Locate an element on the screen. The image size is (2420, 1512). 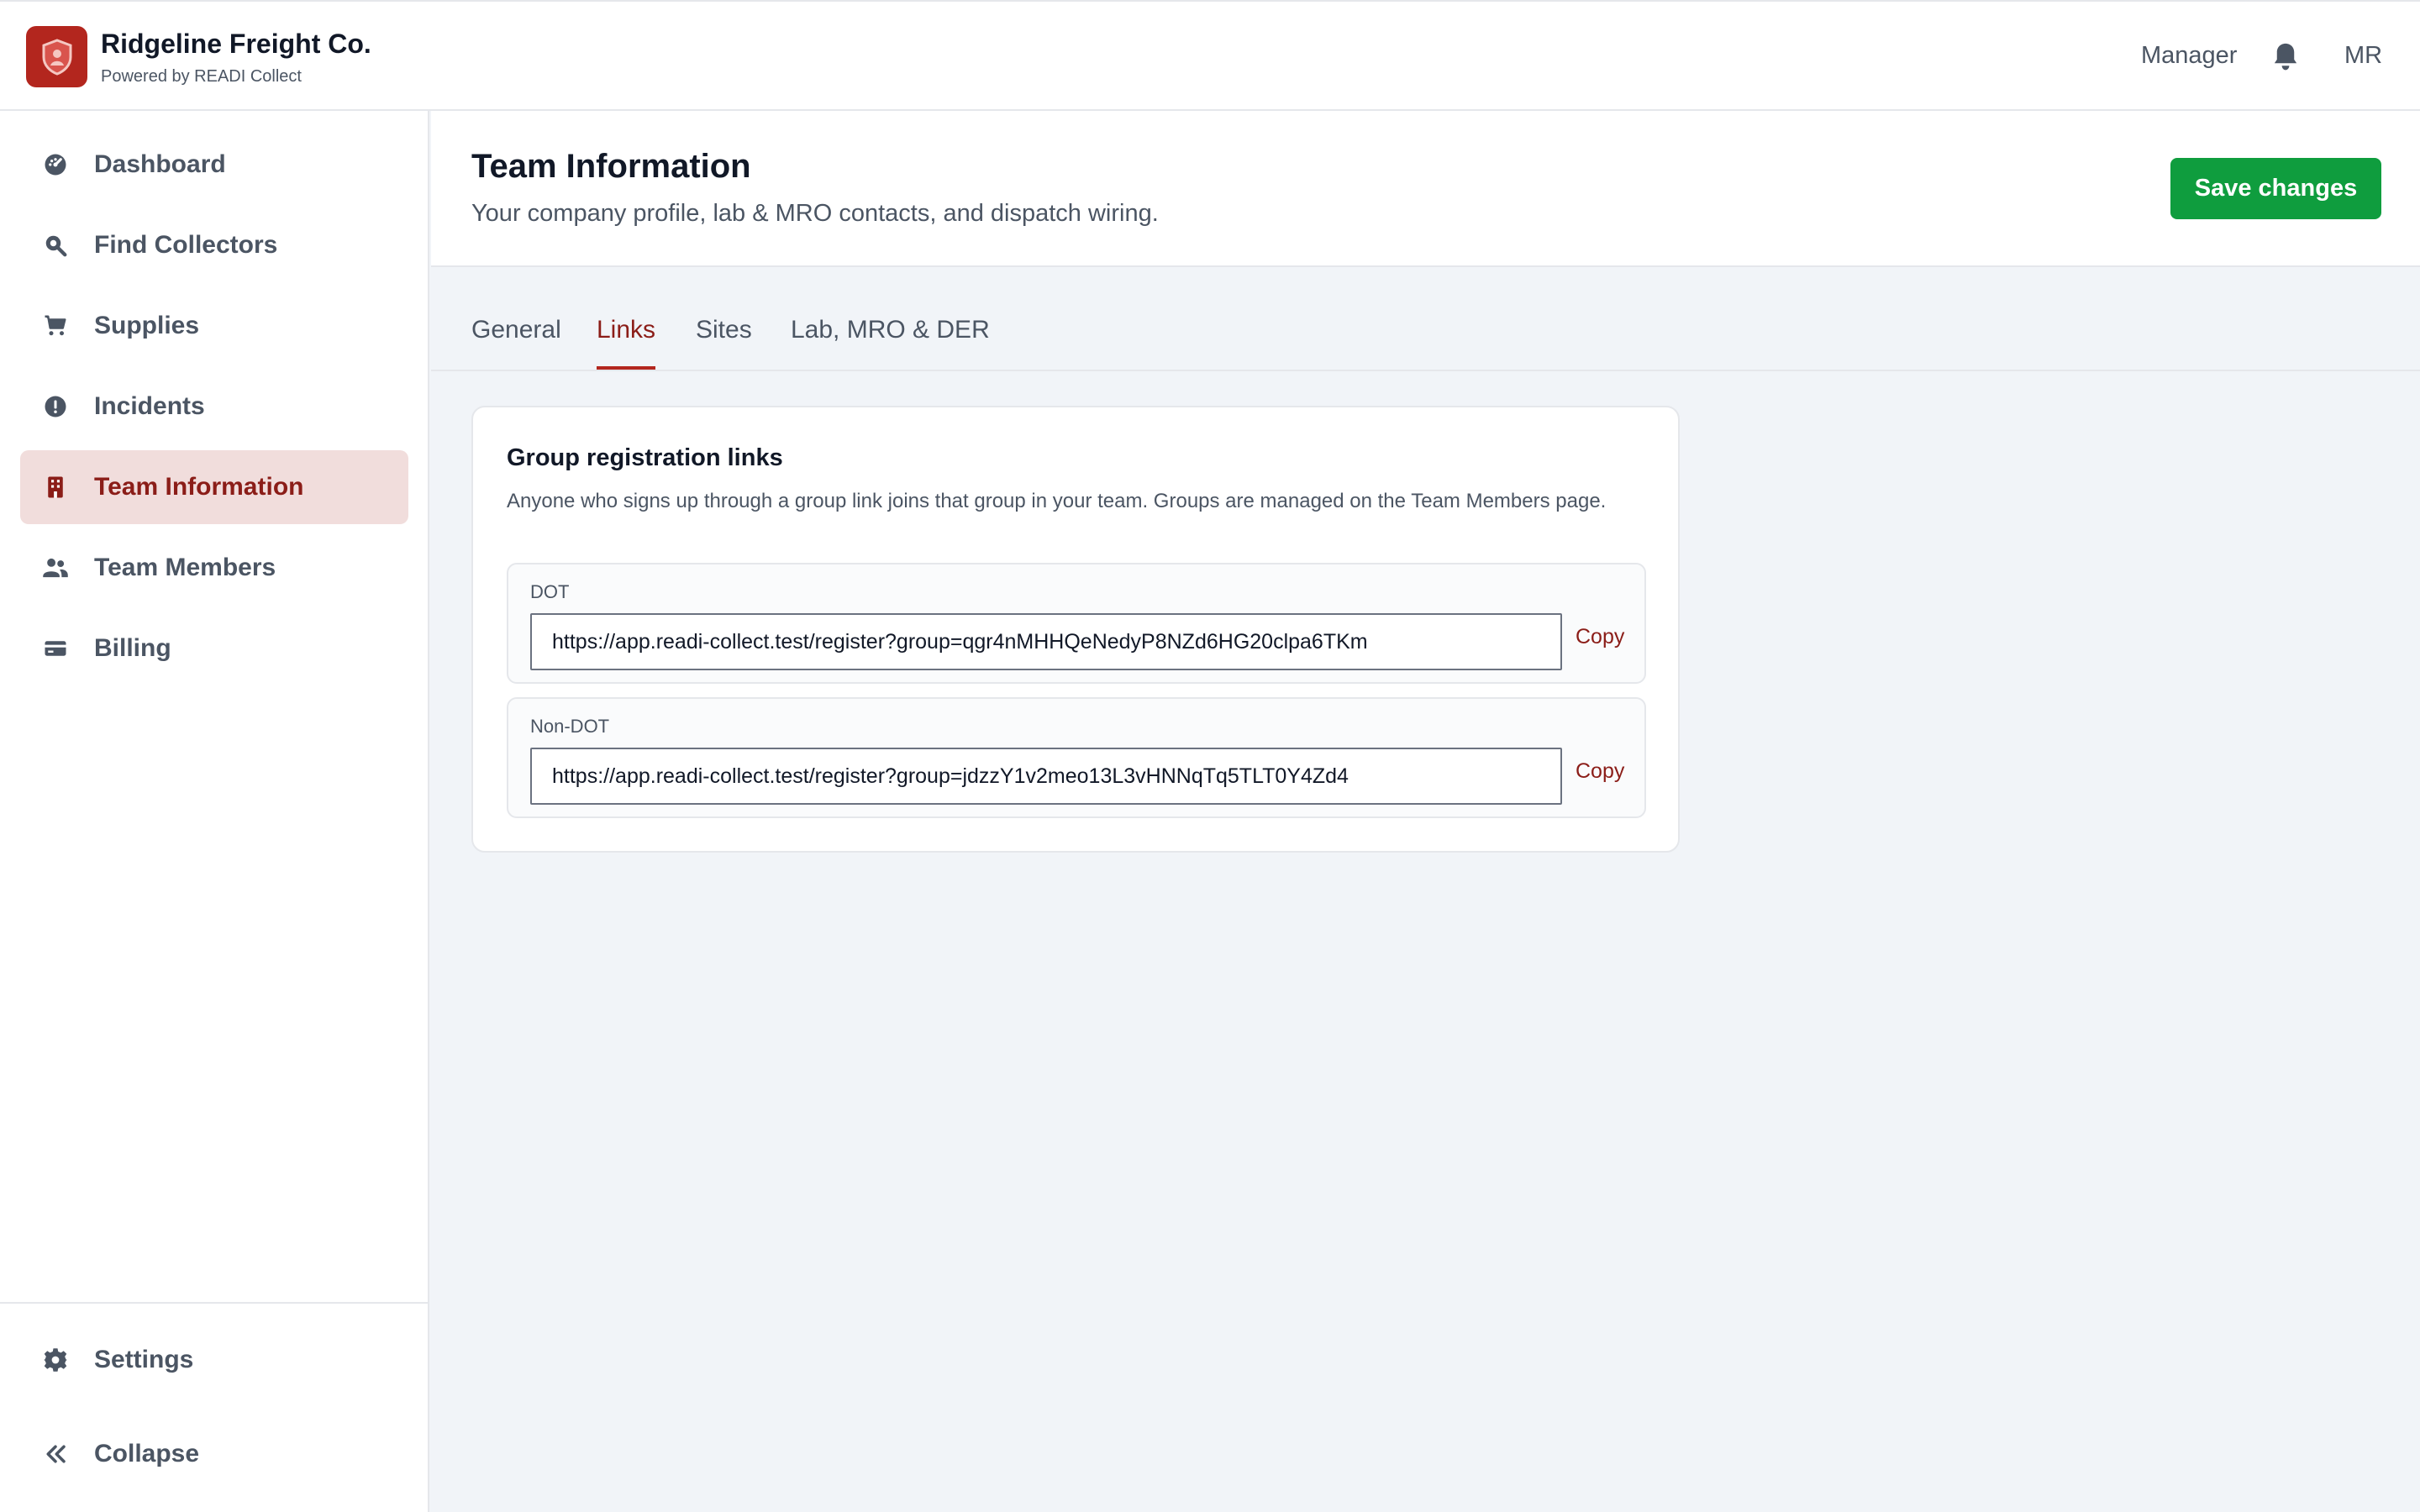
save-changes-button: Save changes is located at coordinates (2275, 188).